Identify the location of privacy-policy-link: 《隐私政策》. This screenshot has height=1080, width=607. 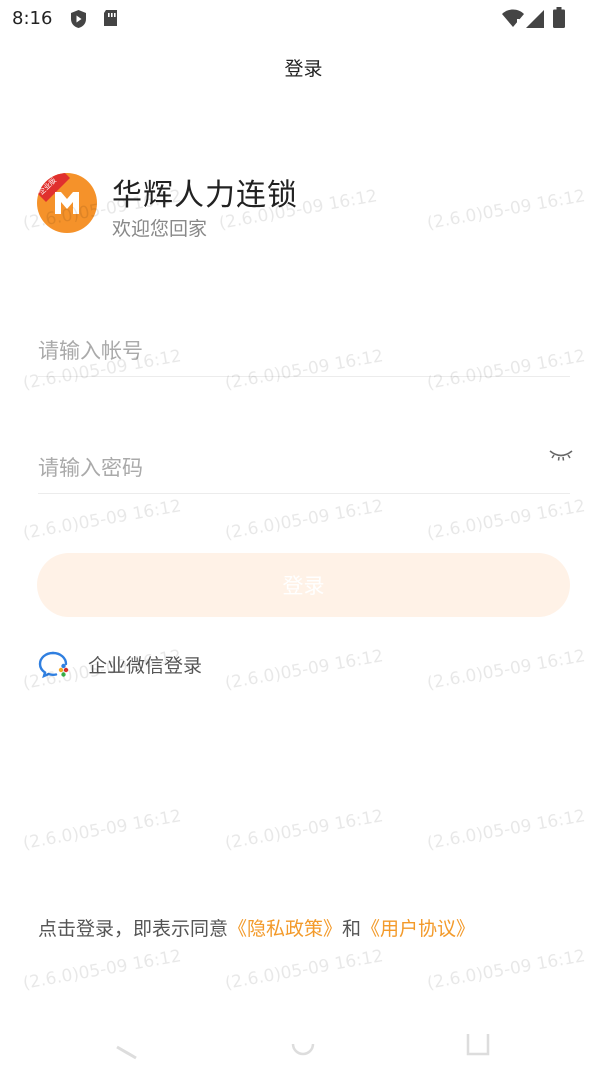
(285, 929).